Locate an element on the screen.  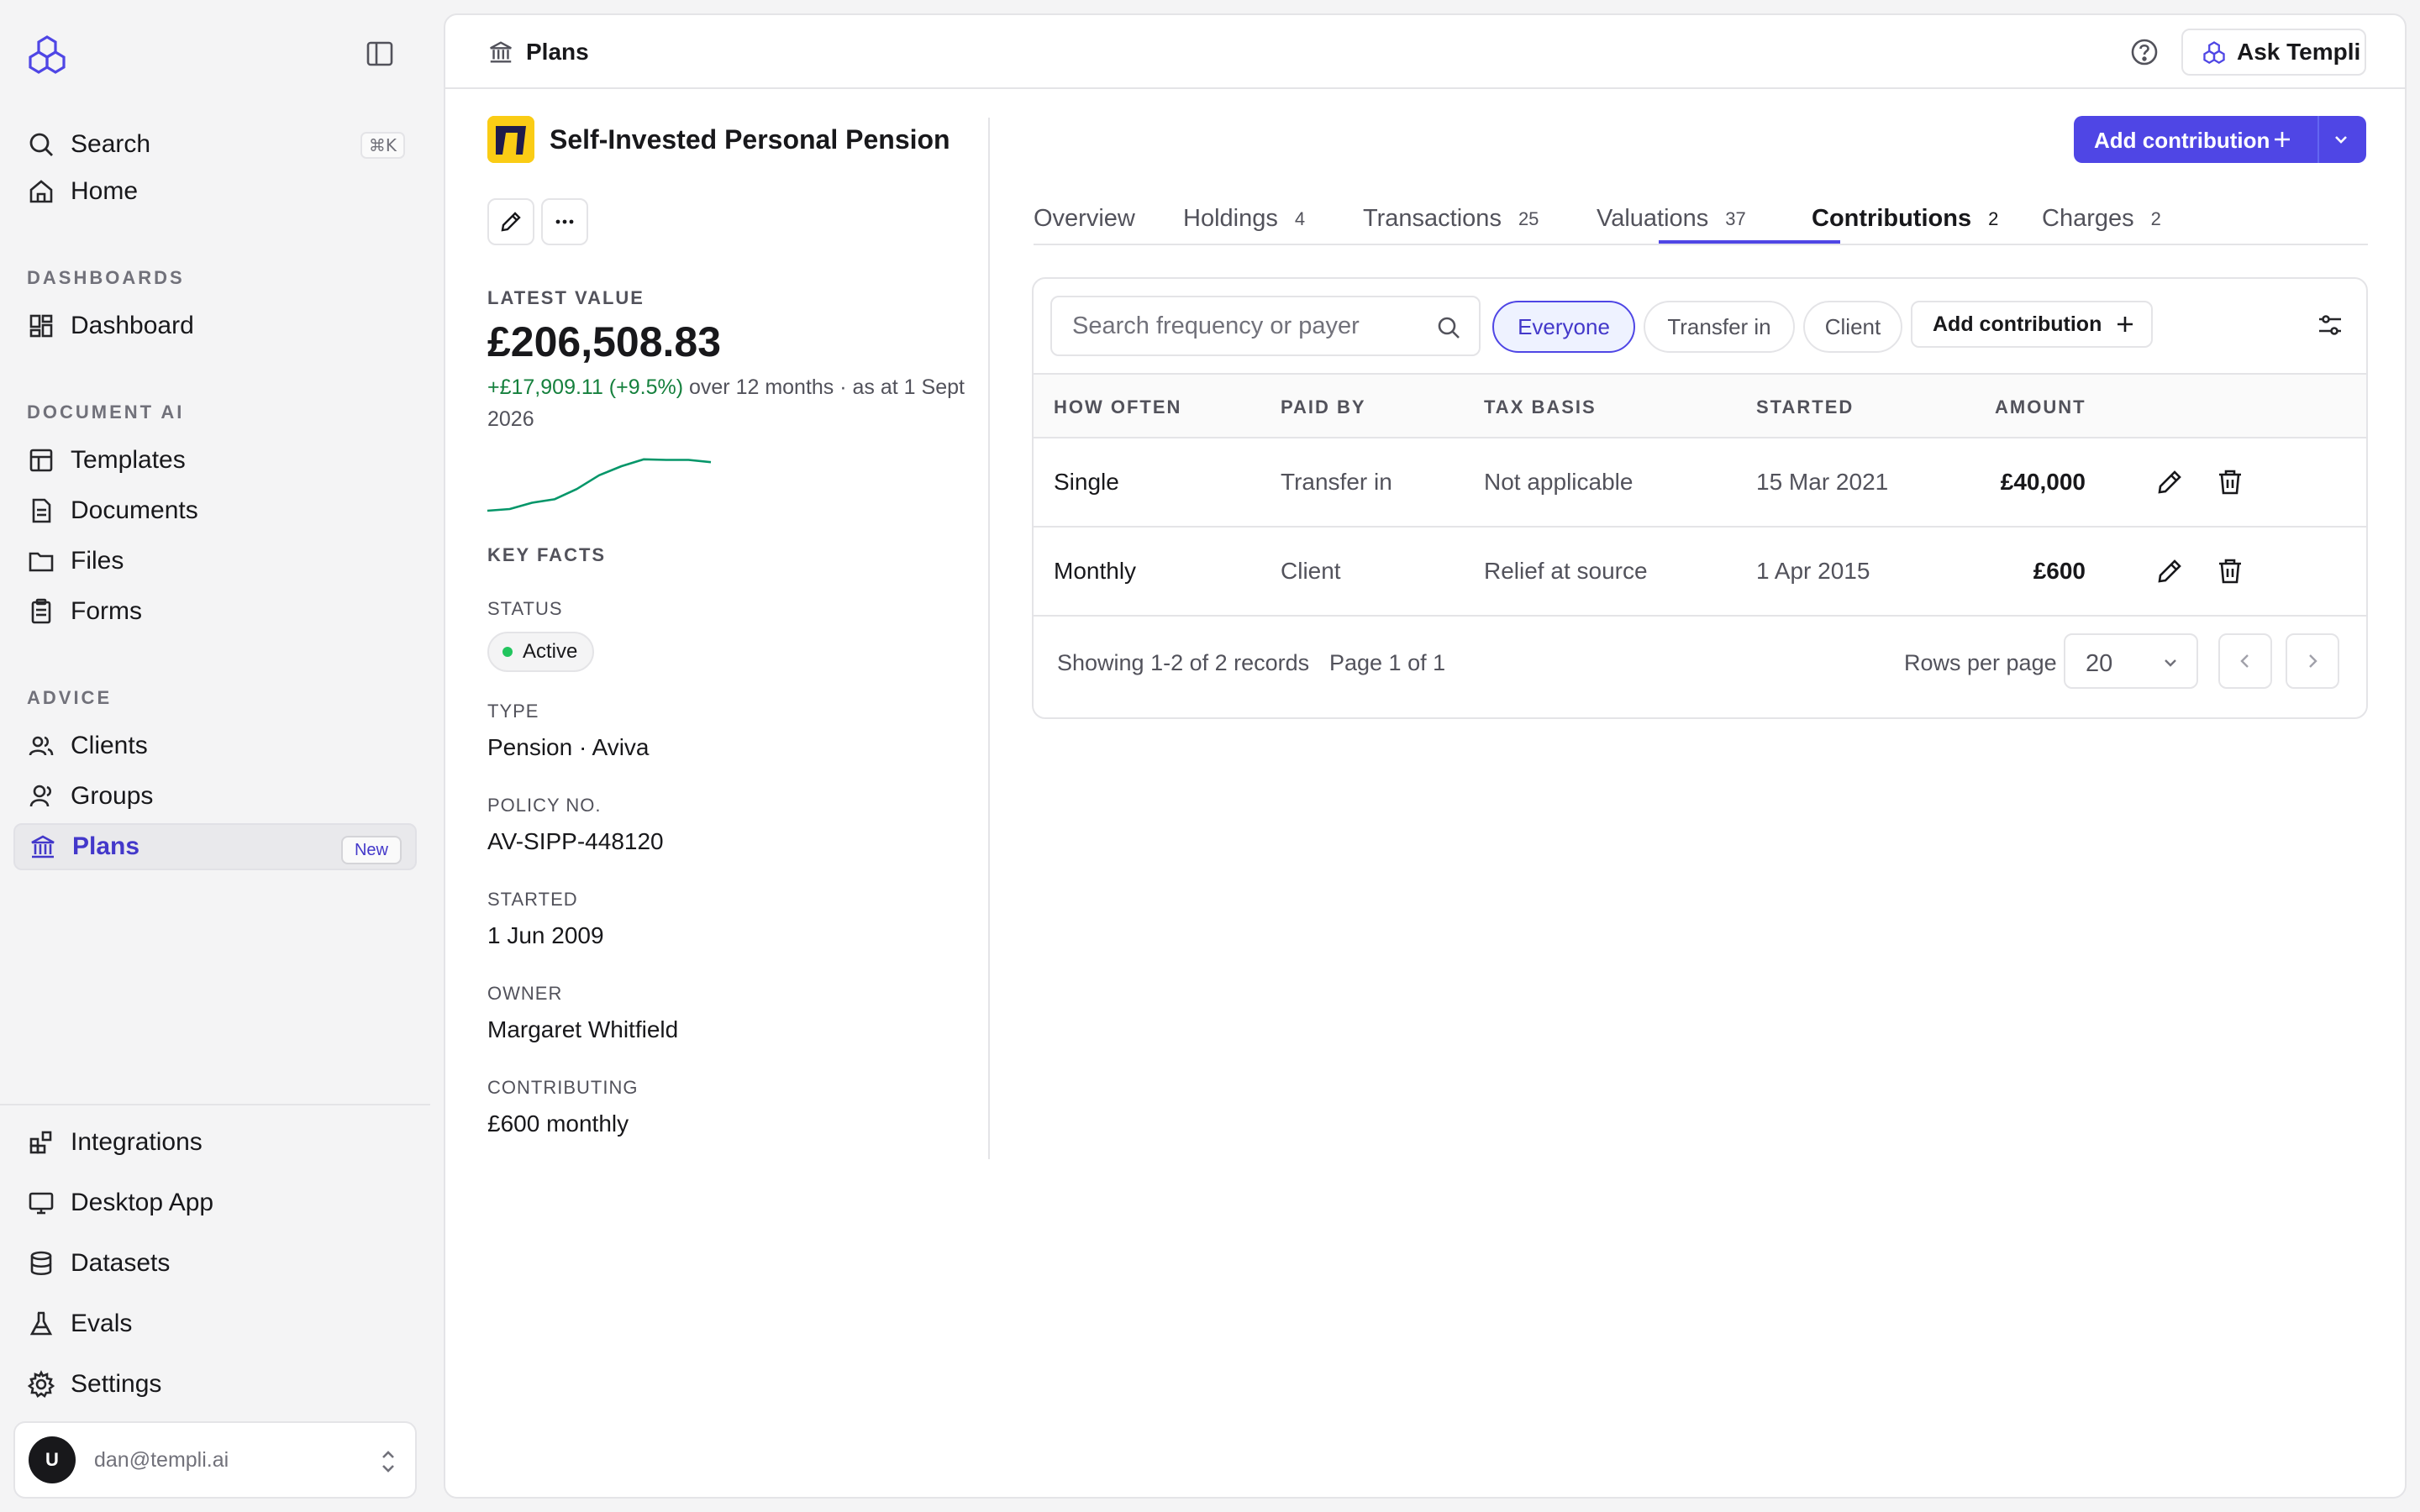
sliders-icon is located at coordinates (2330, 325).